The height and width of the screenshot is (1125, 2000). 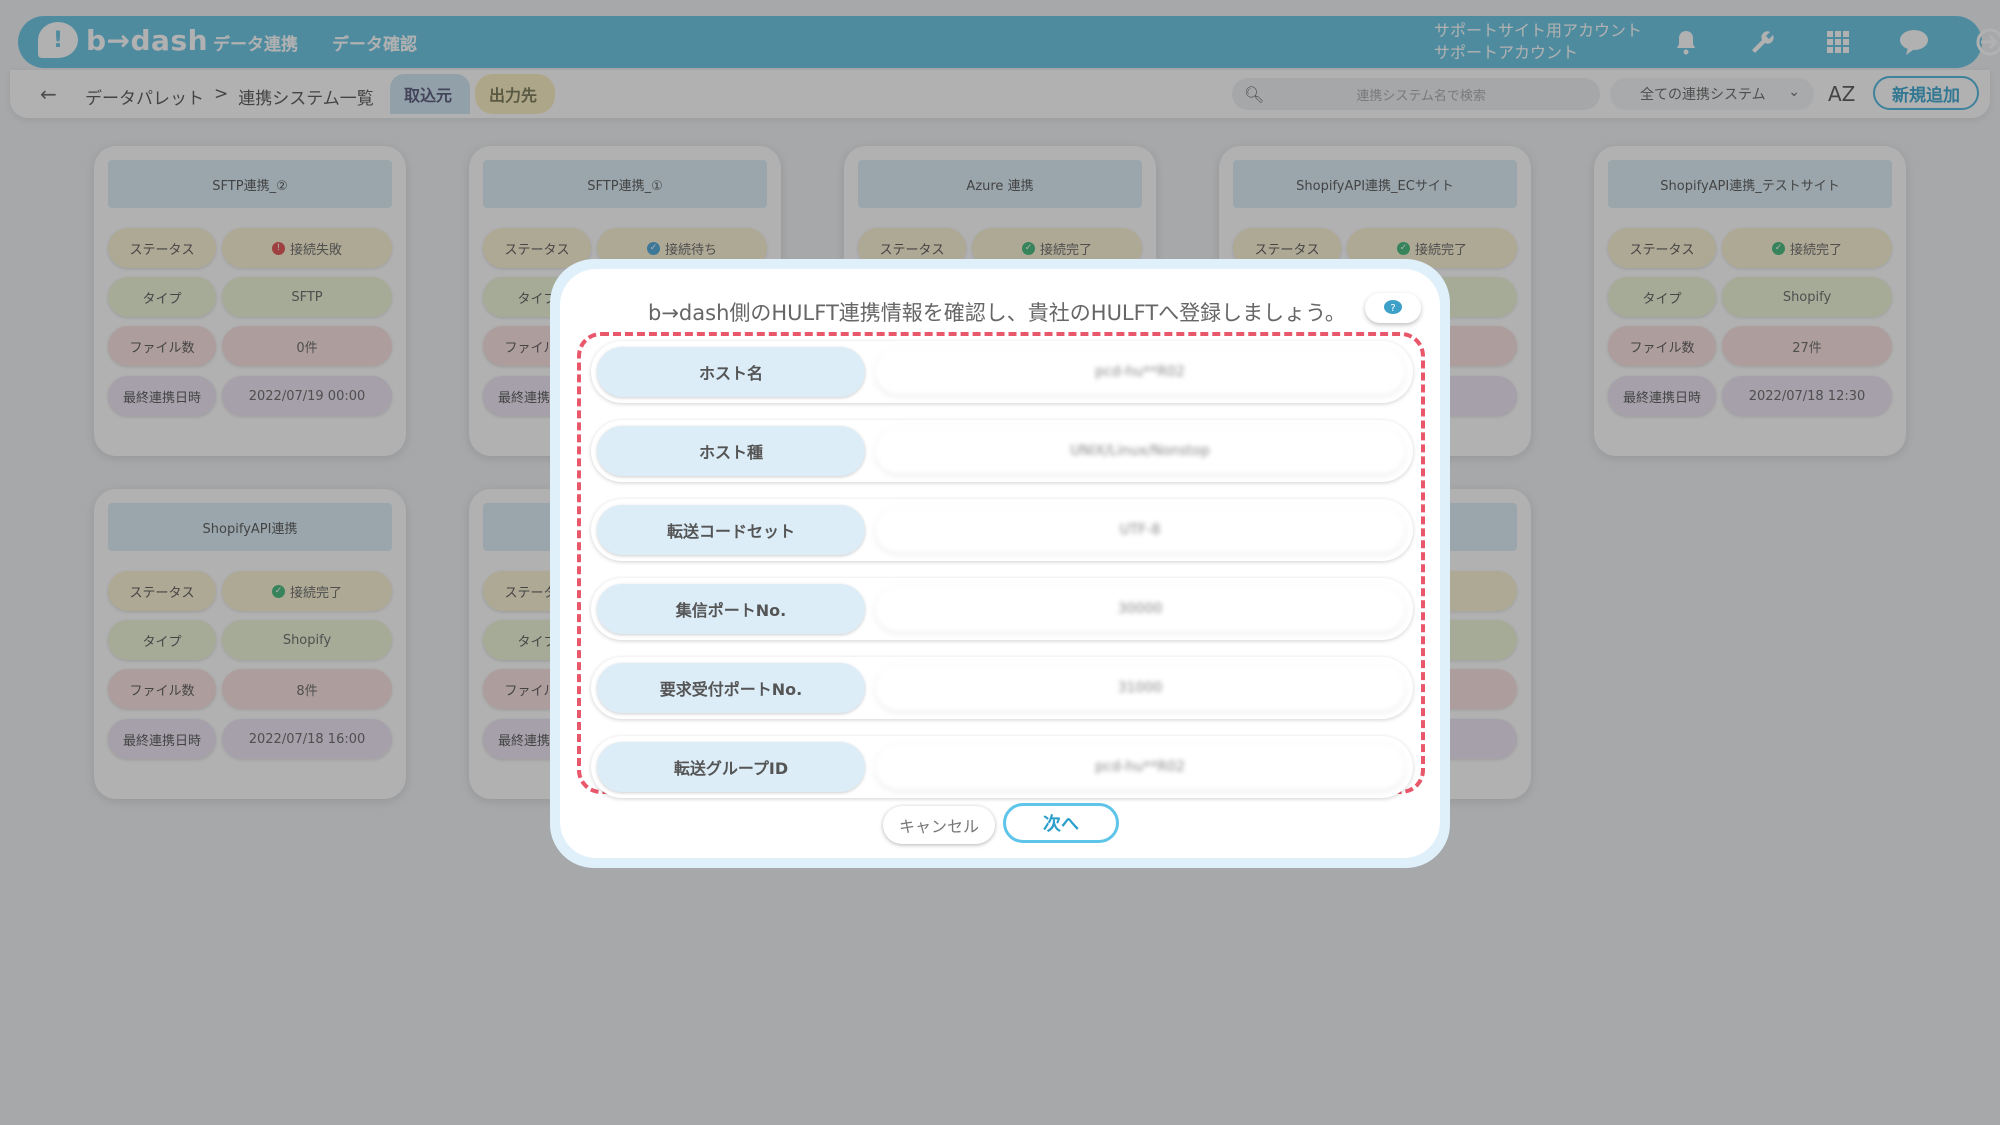 What do you see at coordinates (1140, 688) in the screenshot?
I see `info-value: 31000` at bounding box center [1140, 688].